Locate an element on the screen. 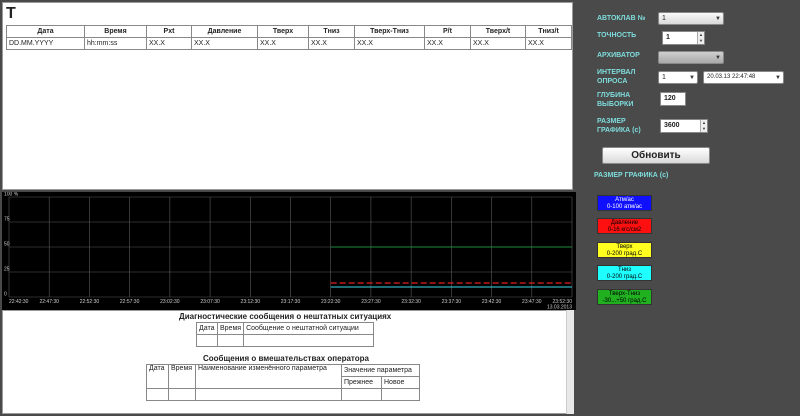 The image size is (800, 416). precision-label: ТОЧНОСТЬ is located at coordinates (617, 35).